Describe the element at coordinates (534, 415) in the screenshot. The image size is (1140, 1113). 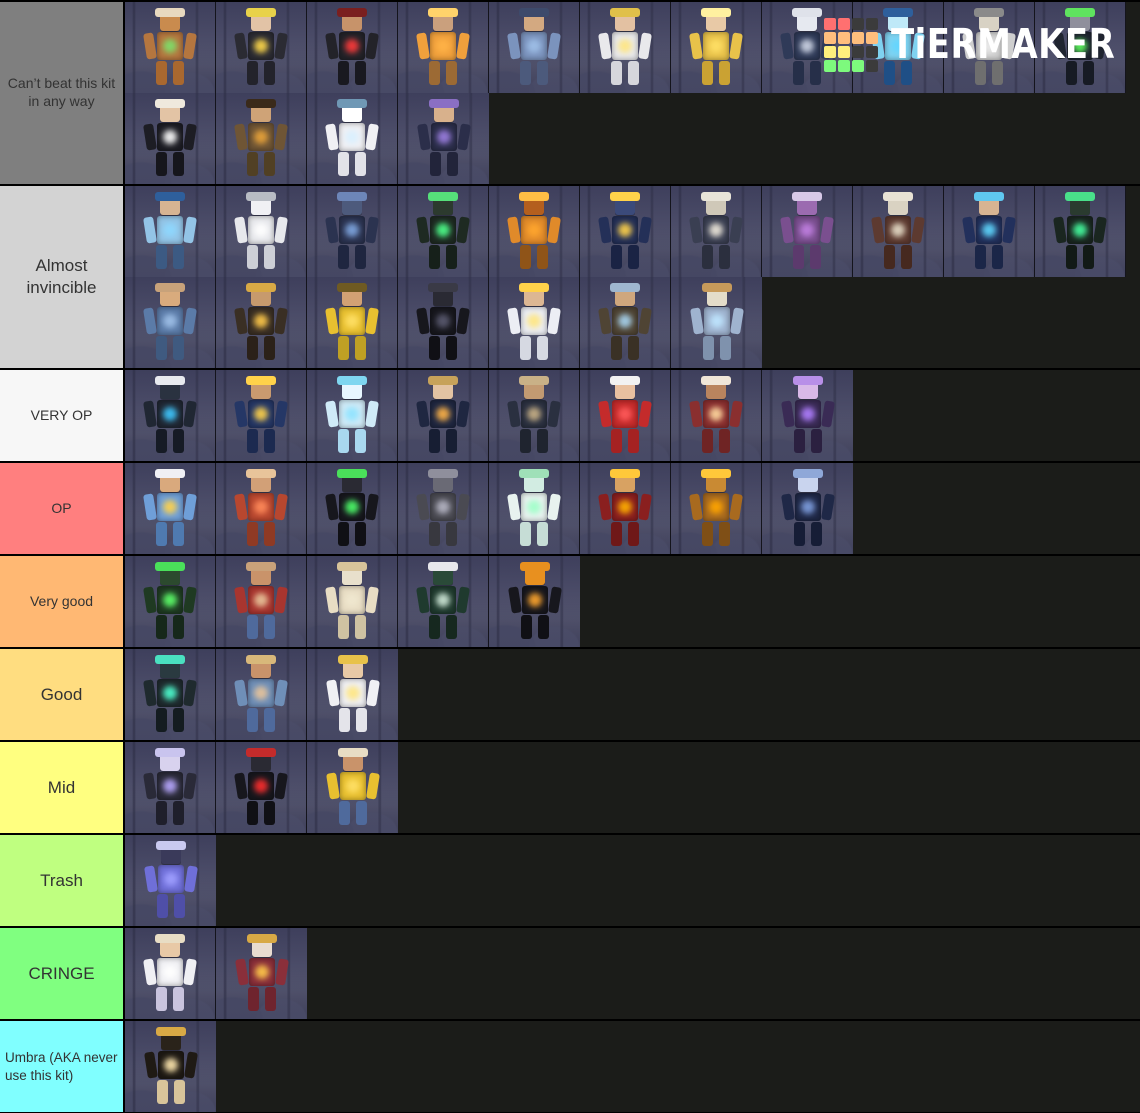
I see `detector-kit` at that location.